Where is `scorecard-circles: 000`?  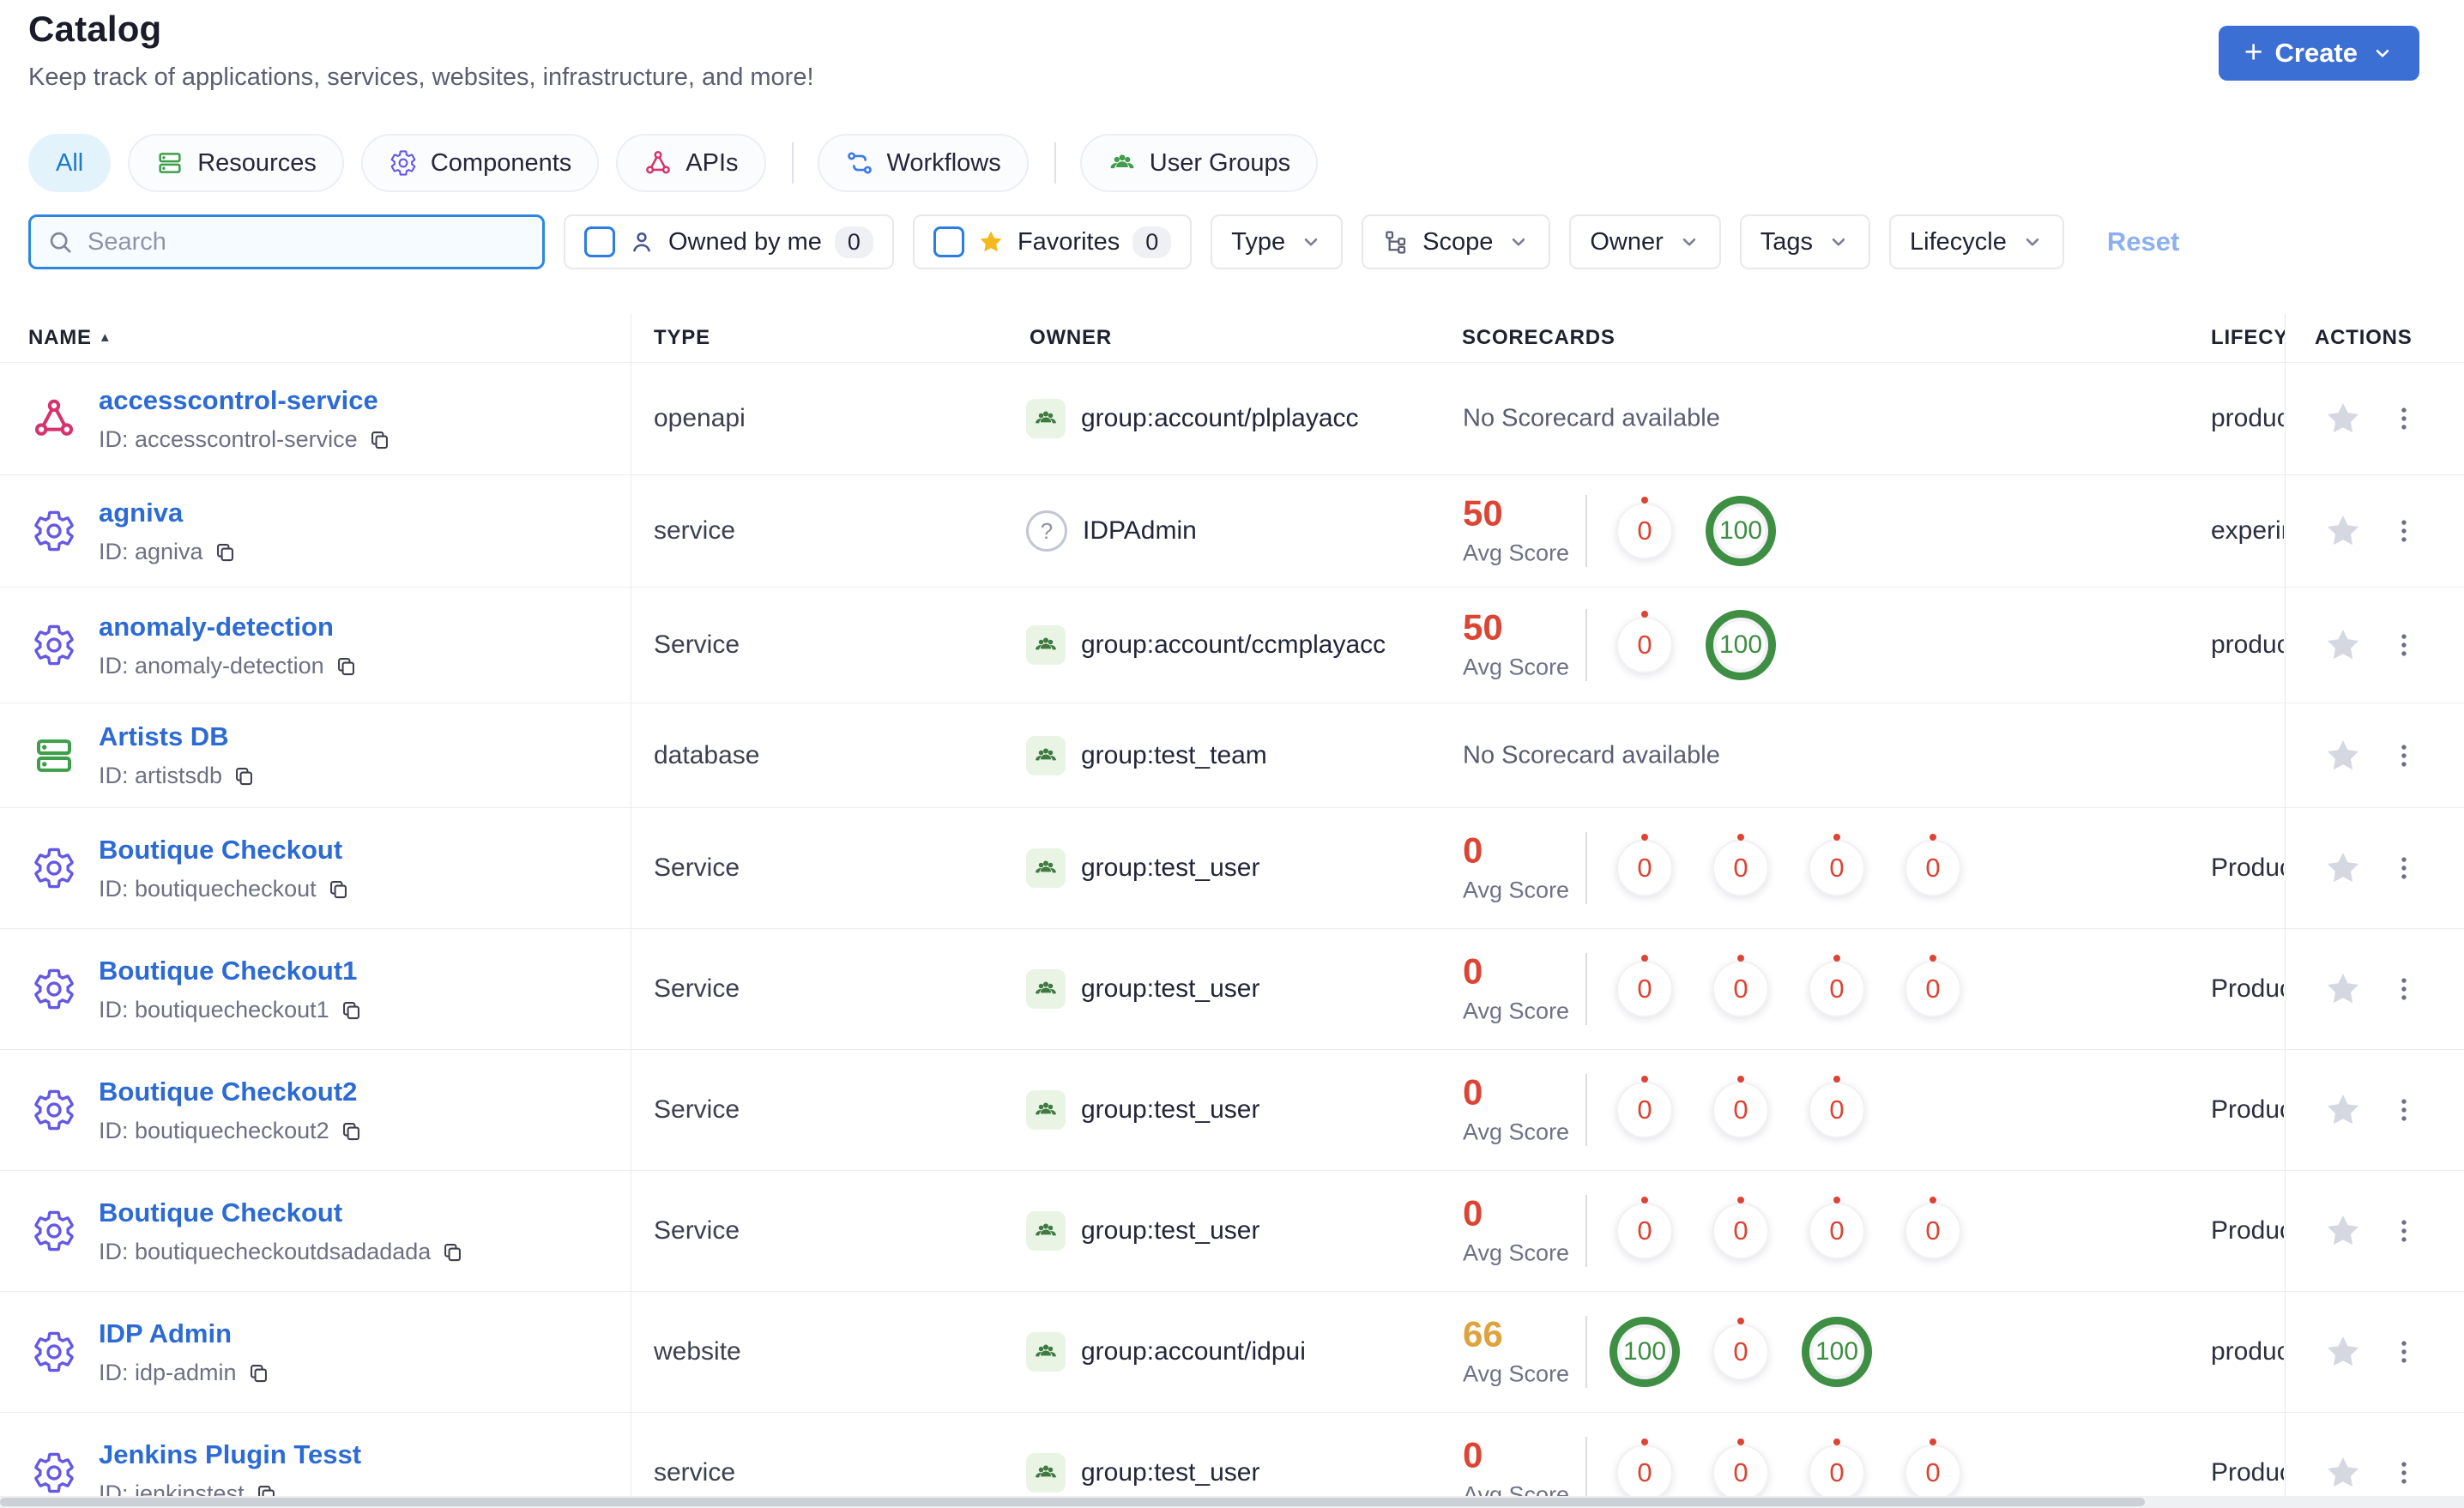
scorecard-circles: 000 is located at coordinates (1741, 1110).